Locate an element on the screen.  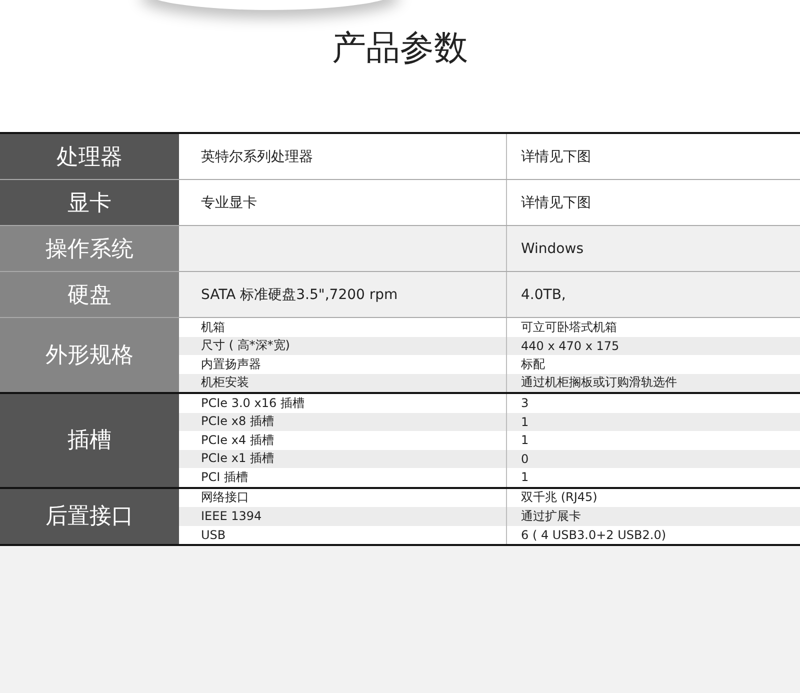
spec-name: PCIe x8 插槽 is located at coordinates (237, 421).